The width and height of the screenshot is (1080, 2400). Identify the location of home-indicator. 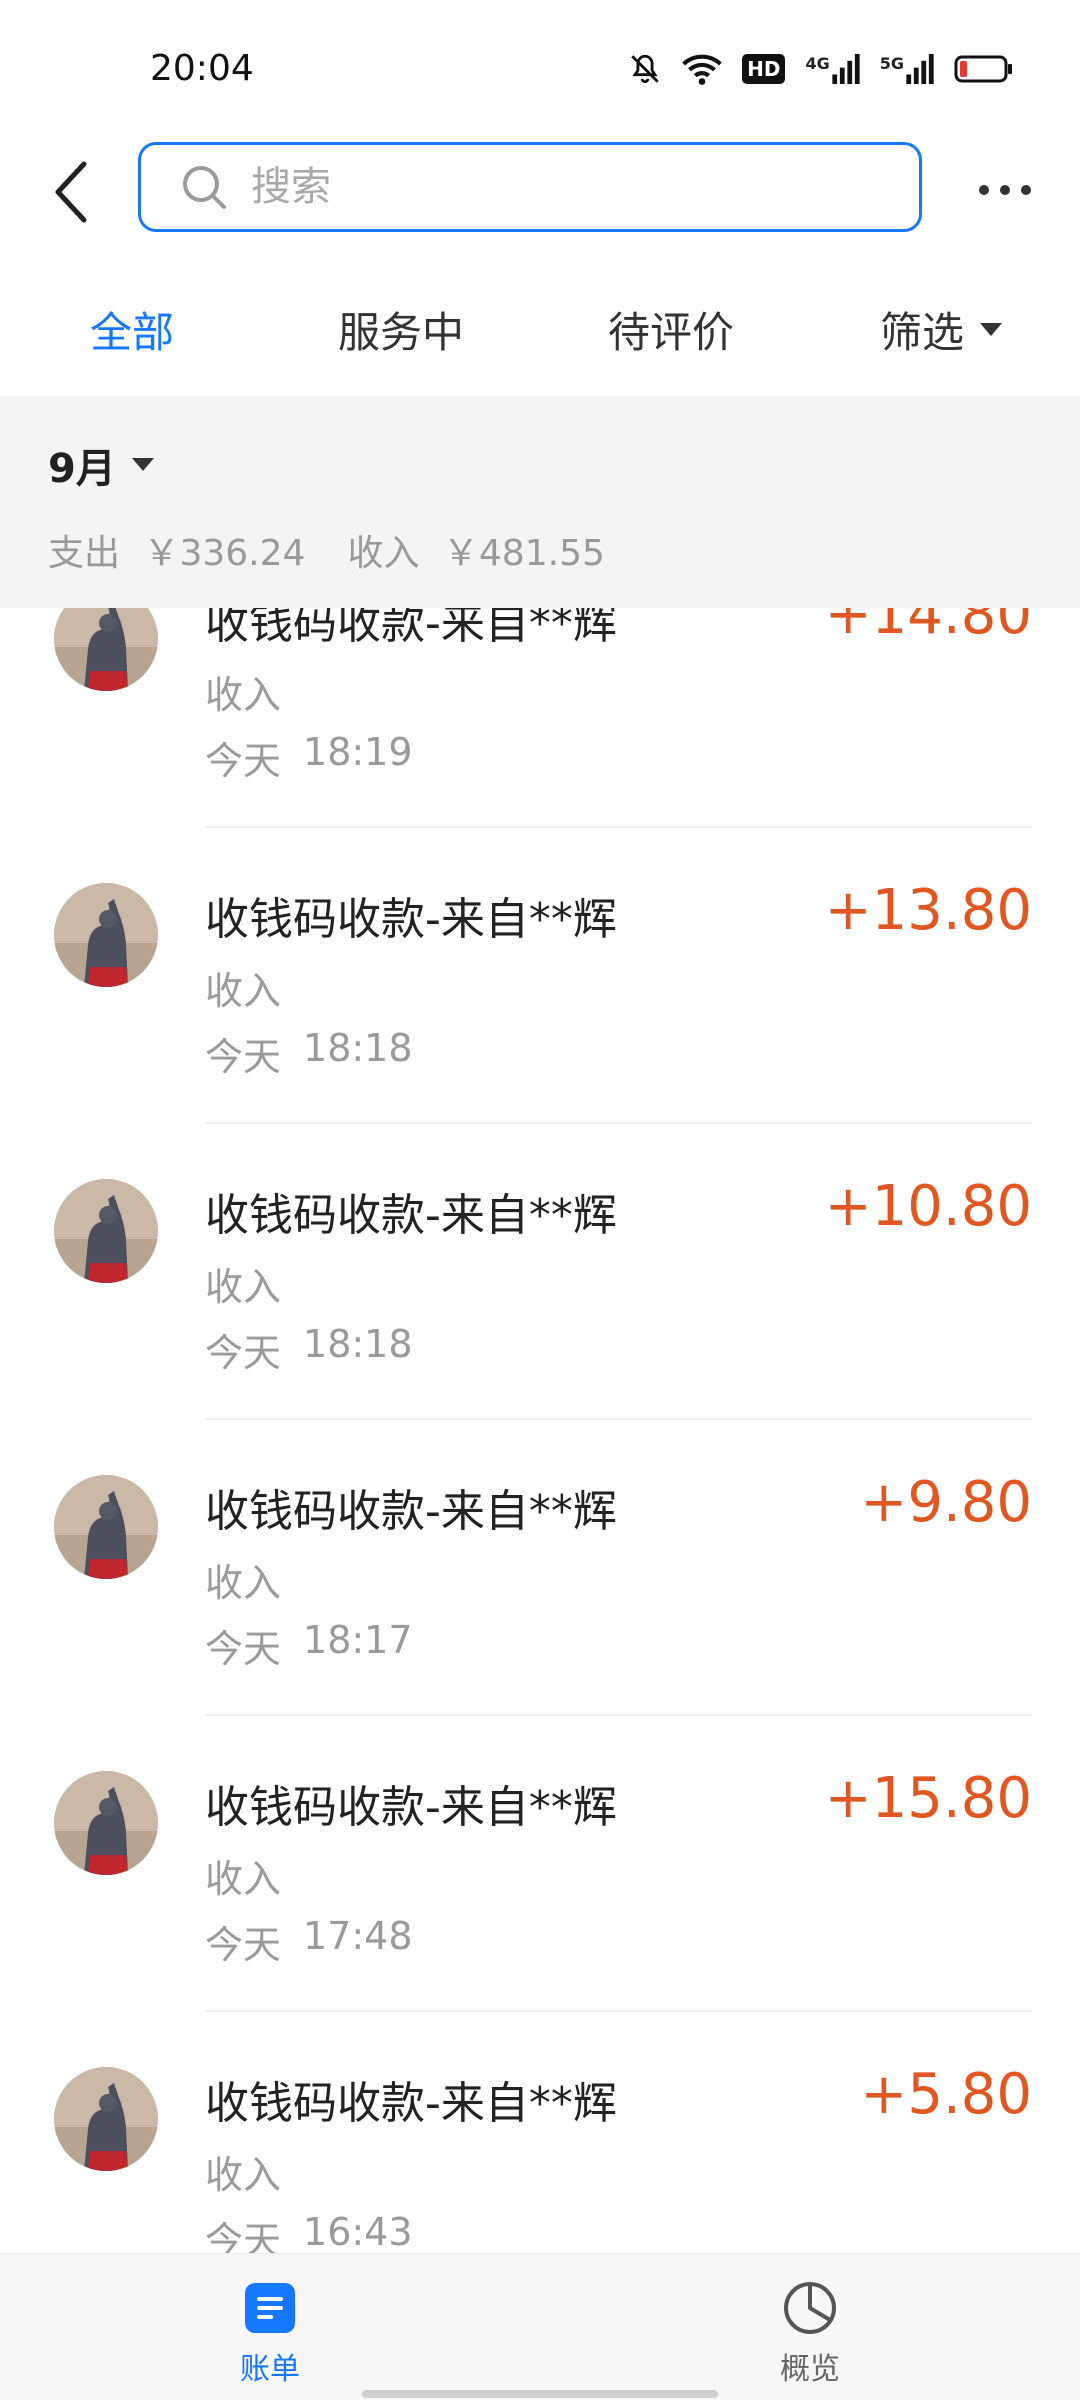
(540, 2394).